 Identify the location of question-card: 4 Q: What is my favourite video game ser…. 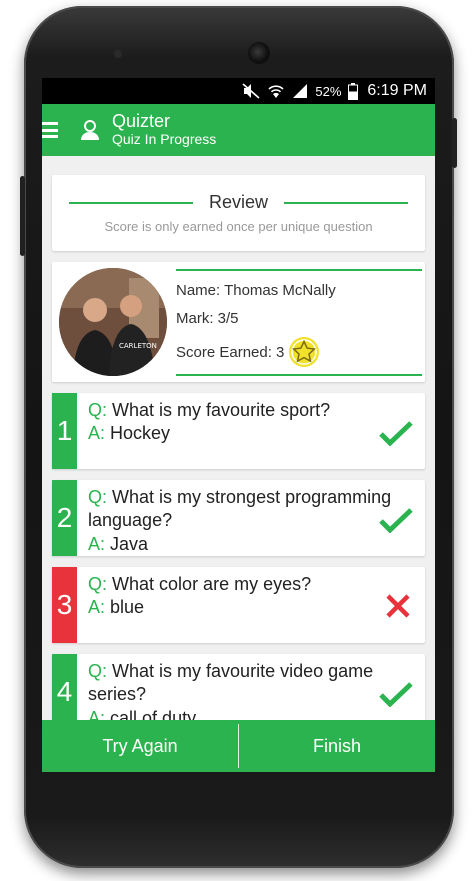
(238, 692).